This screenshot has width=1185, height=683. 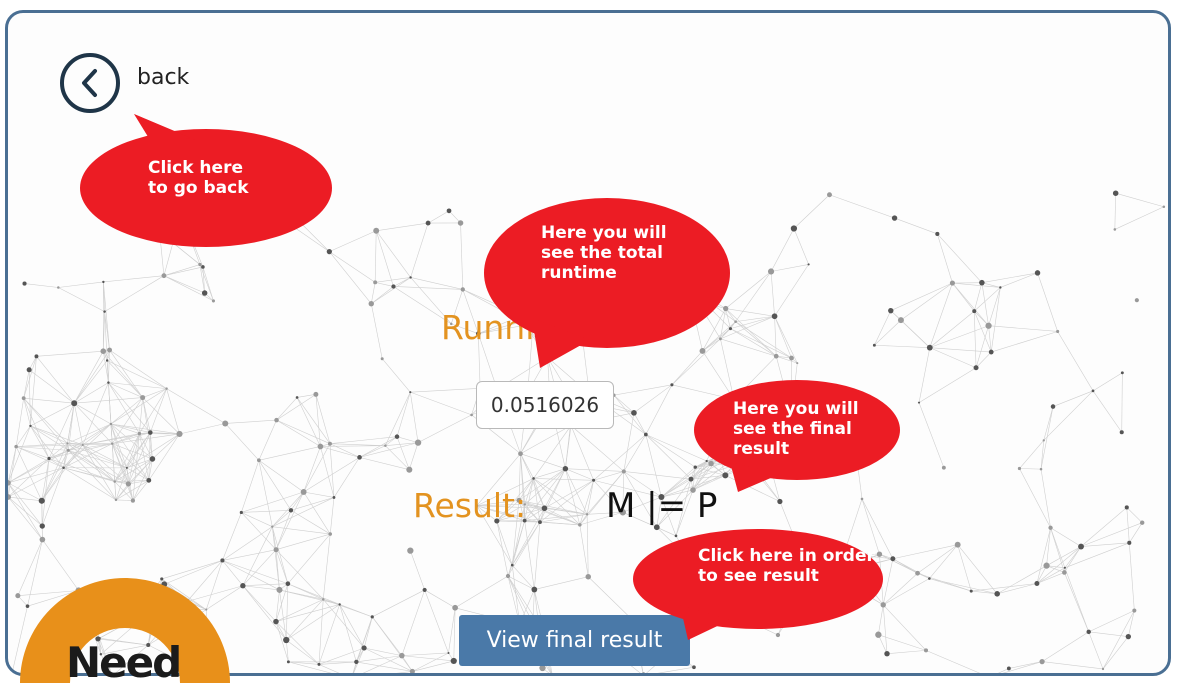 I want to click on runtime-heading: Runni, so click(x=488, y=327).